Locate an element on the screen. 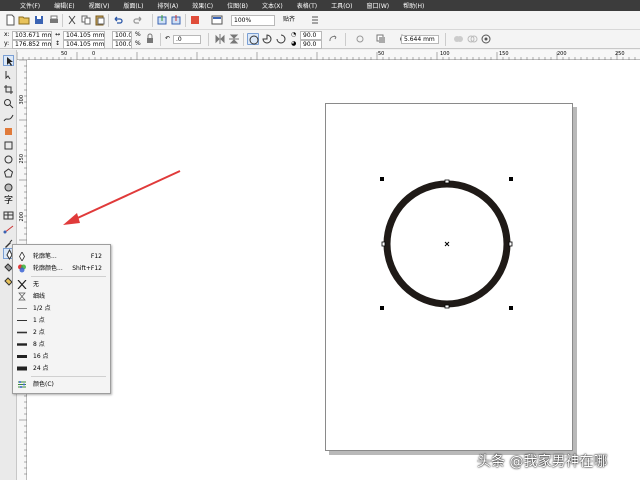 The image size is (640, 480). y-position-field: 176.852 mm is located at coordinates (32, 44).